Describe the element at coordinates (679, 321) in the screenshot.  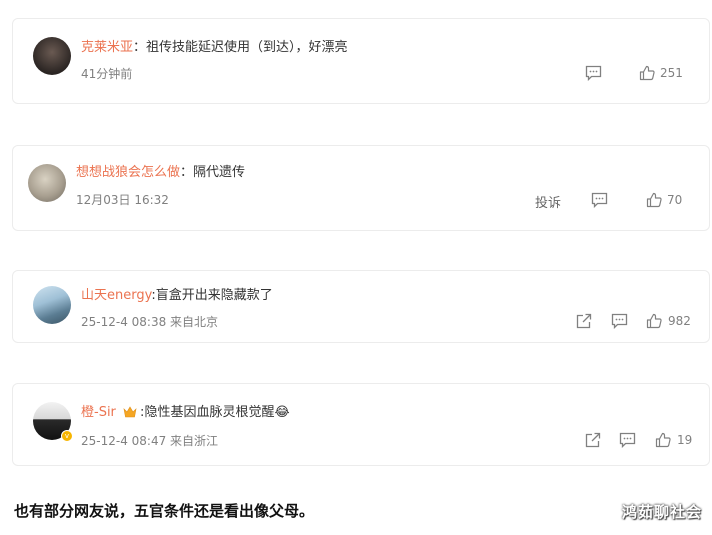
I see `like-count: 982` at that location.